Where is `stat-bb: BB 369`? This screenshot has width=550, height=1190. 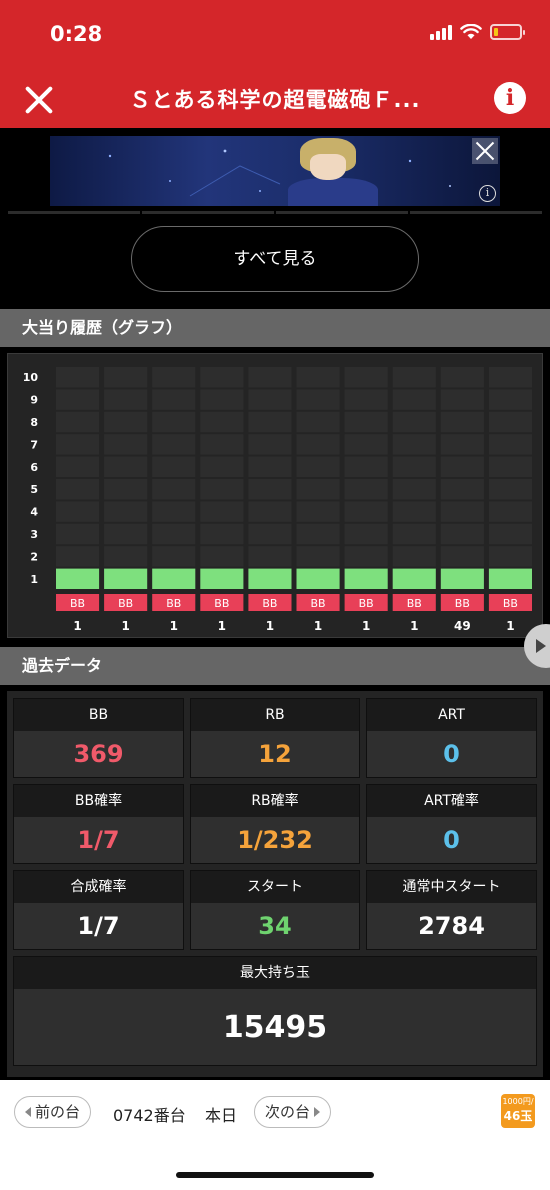
stat-bb: BB 369 is located at coordinates (98, 738).